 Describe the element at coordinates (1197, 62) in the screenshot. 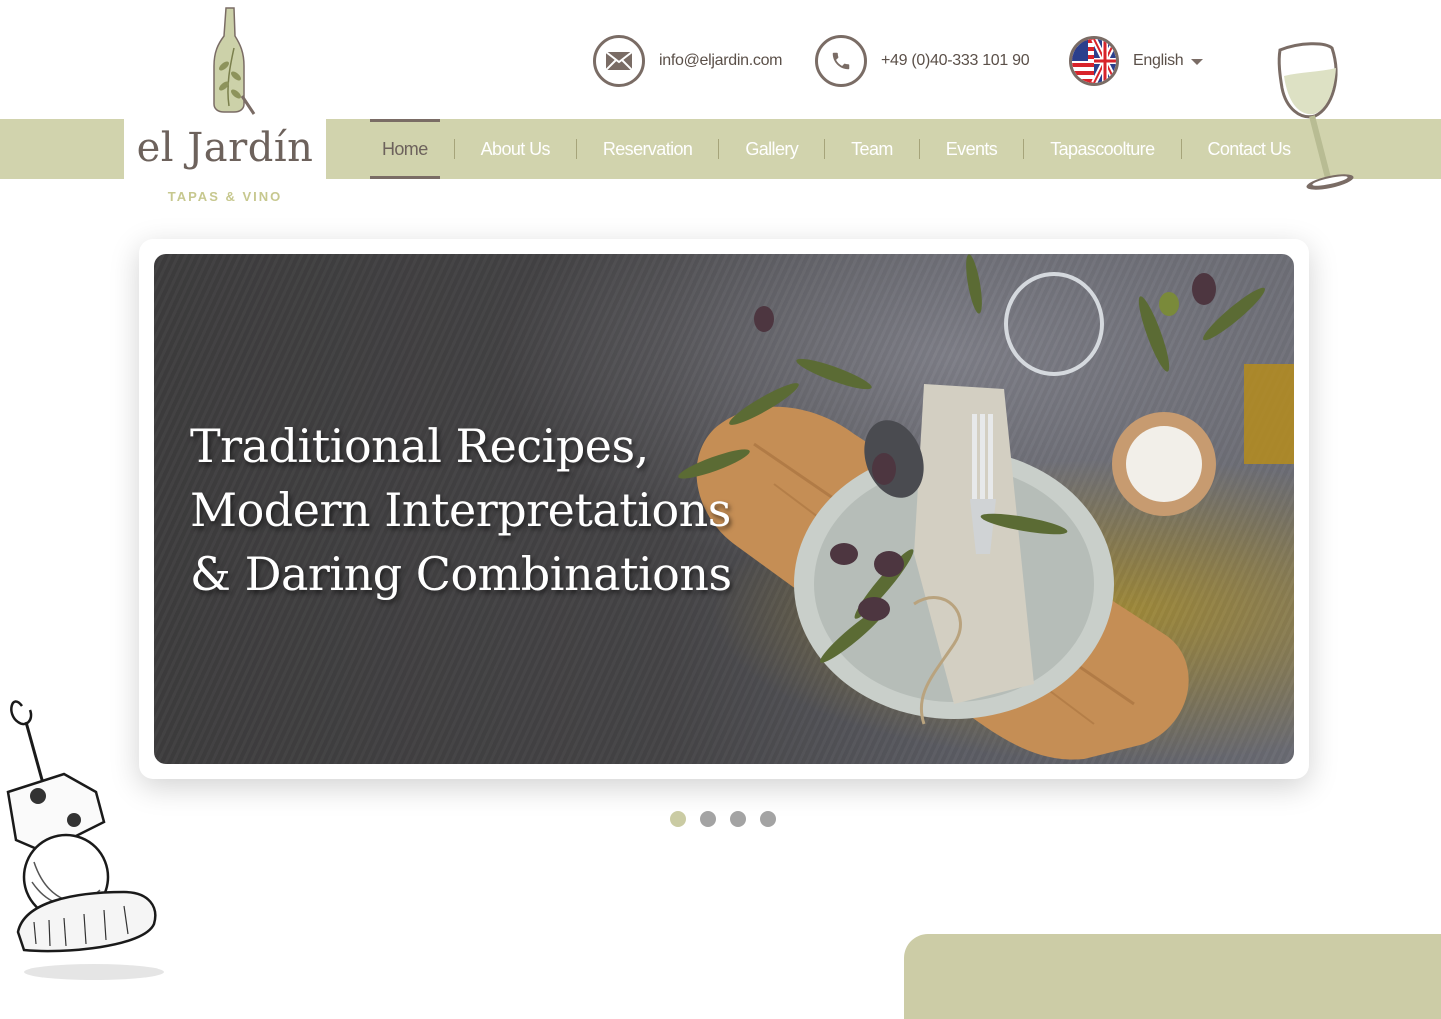

I see `caret-down-icon` at that location.